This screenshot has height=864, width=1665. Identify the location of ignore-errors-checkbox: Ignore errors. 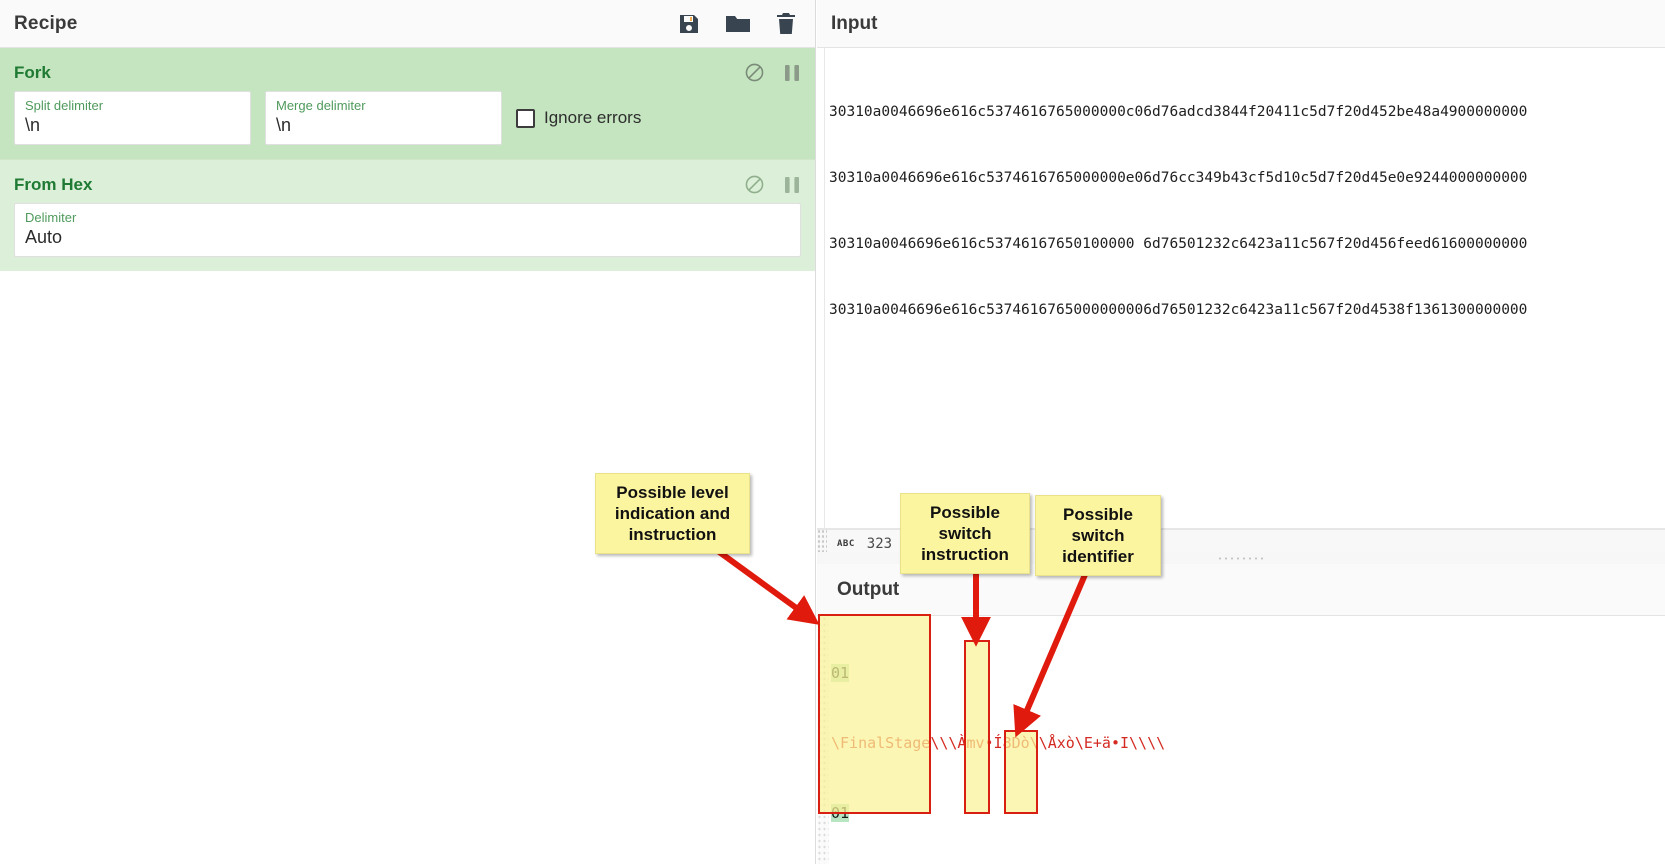
(578, 118).